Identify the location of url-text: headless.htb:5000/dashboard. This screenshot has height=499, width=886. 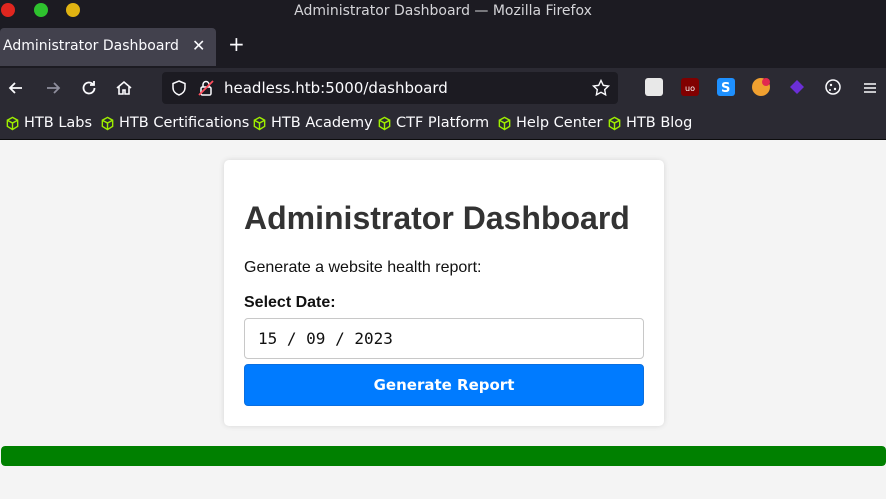
(336, 88).